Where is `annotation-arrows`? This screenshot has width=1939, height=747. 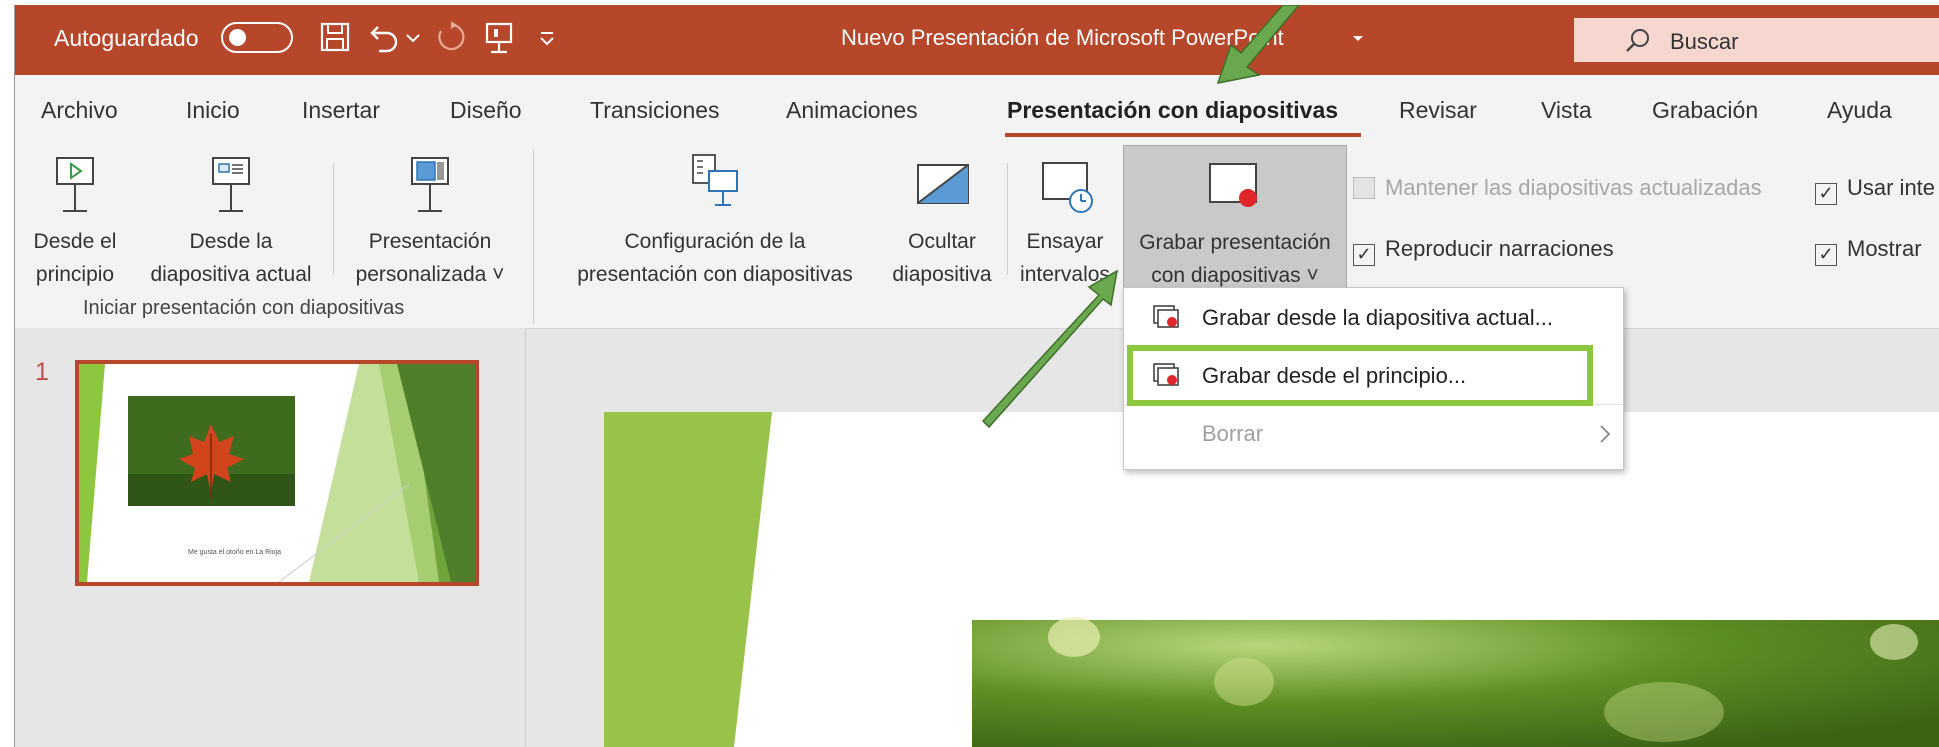 annotation-arrows is located at coordinates (1140, 217).